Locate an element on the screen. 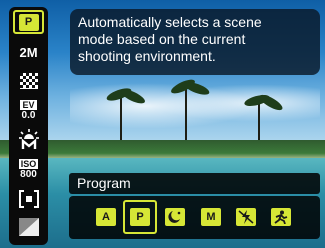 The image size is (325, 248). iso-value: 800 is located at coordinates (28, 174).